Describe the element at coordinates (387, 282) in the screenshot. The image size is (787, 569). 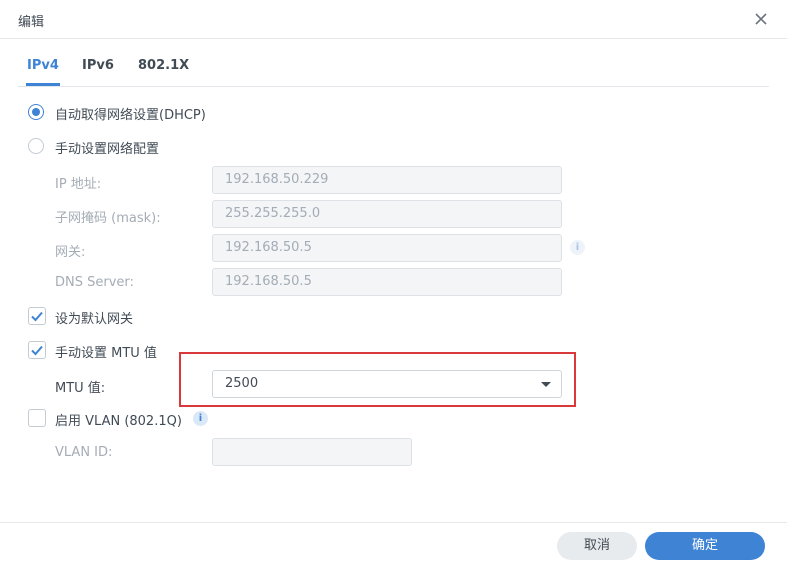
I see `dns-server-input: 192.168.50.5` at that location.